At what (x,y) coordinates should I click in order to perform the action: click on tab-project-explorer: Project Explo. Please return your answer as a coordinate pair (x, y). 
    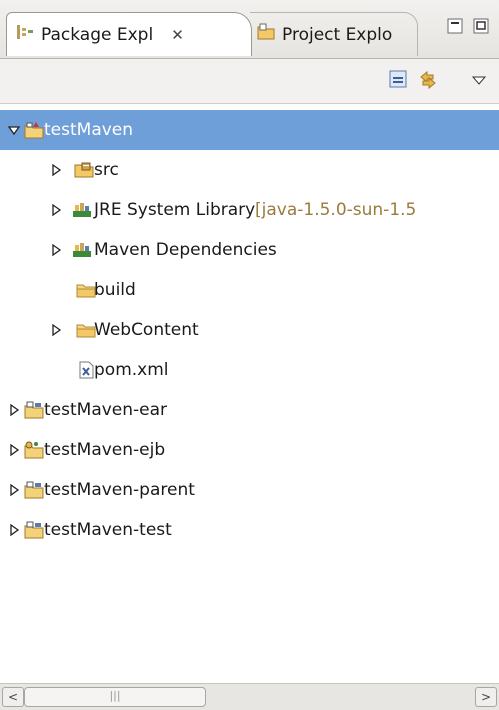
    Looking at the image, I should click on (334, 34).